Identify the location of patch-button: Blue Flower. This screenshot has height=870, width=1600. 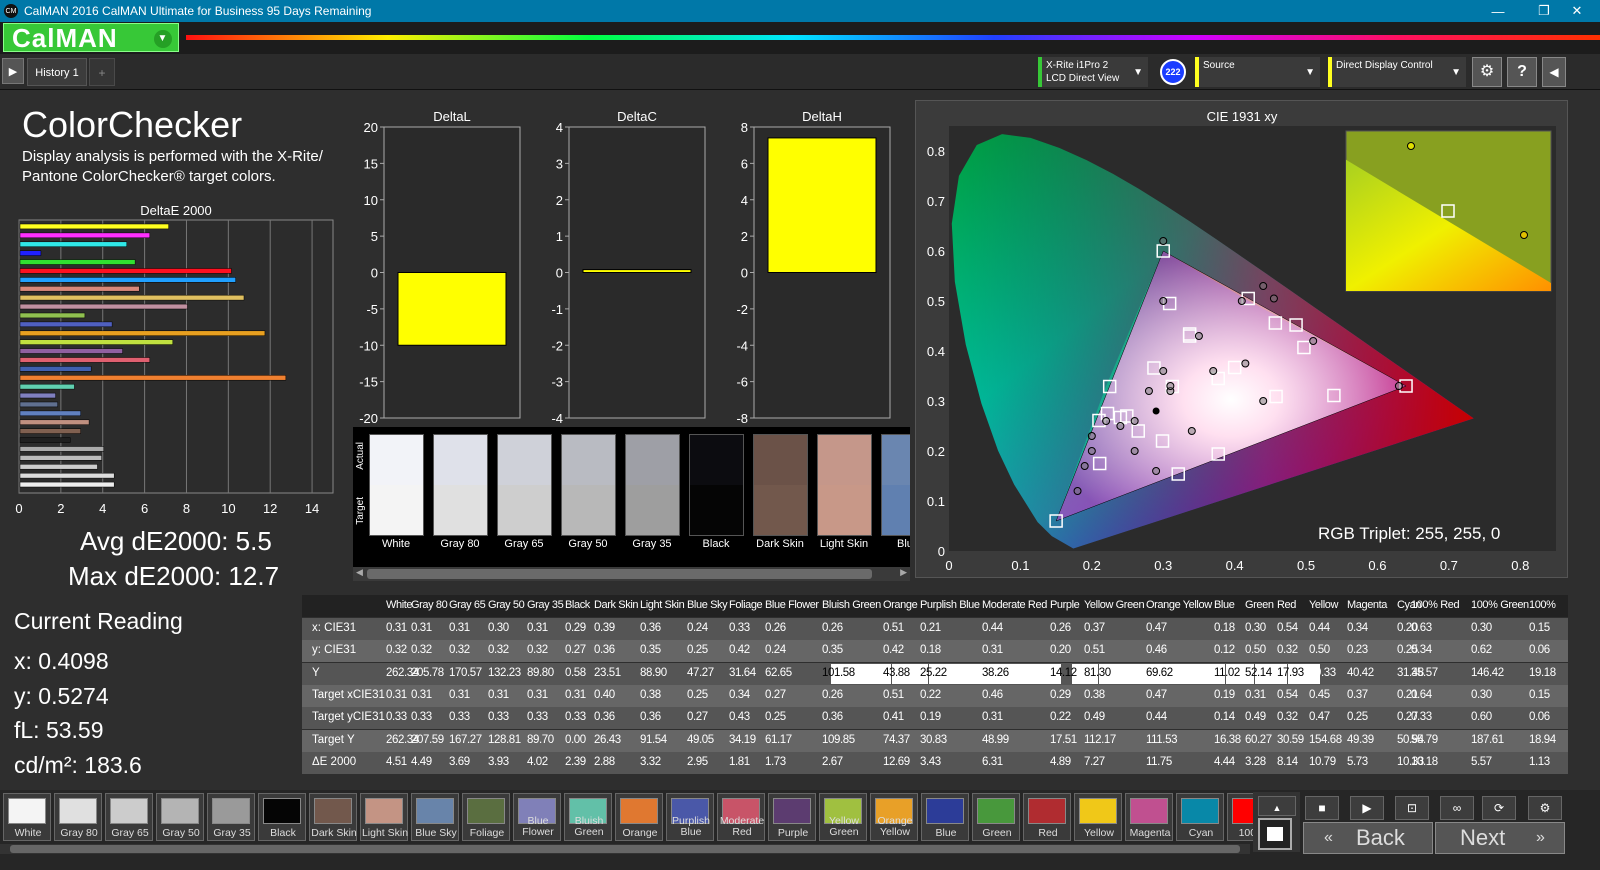
(537, 817).